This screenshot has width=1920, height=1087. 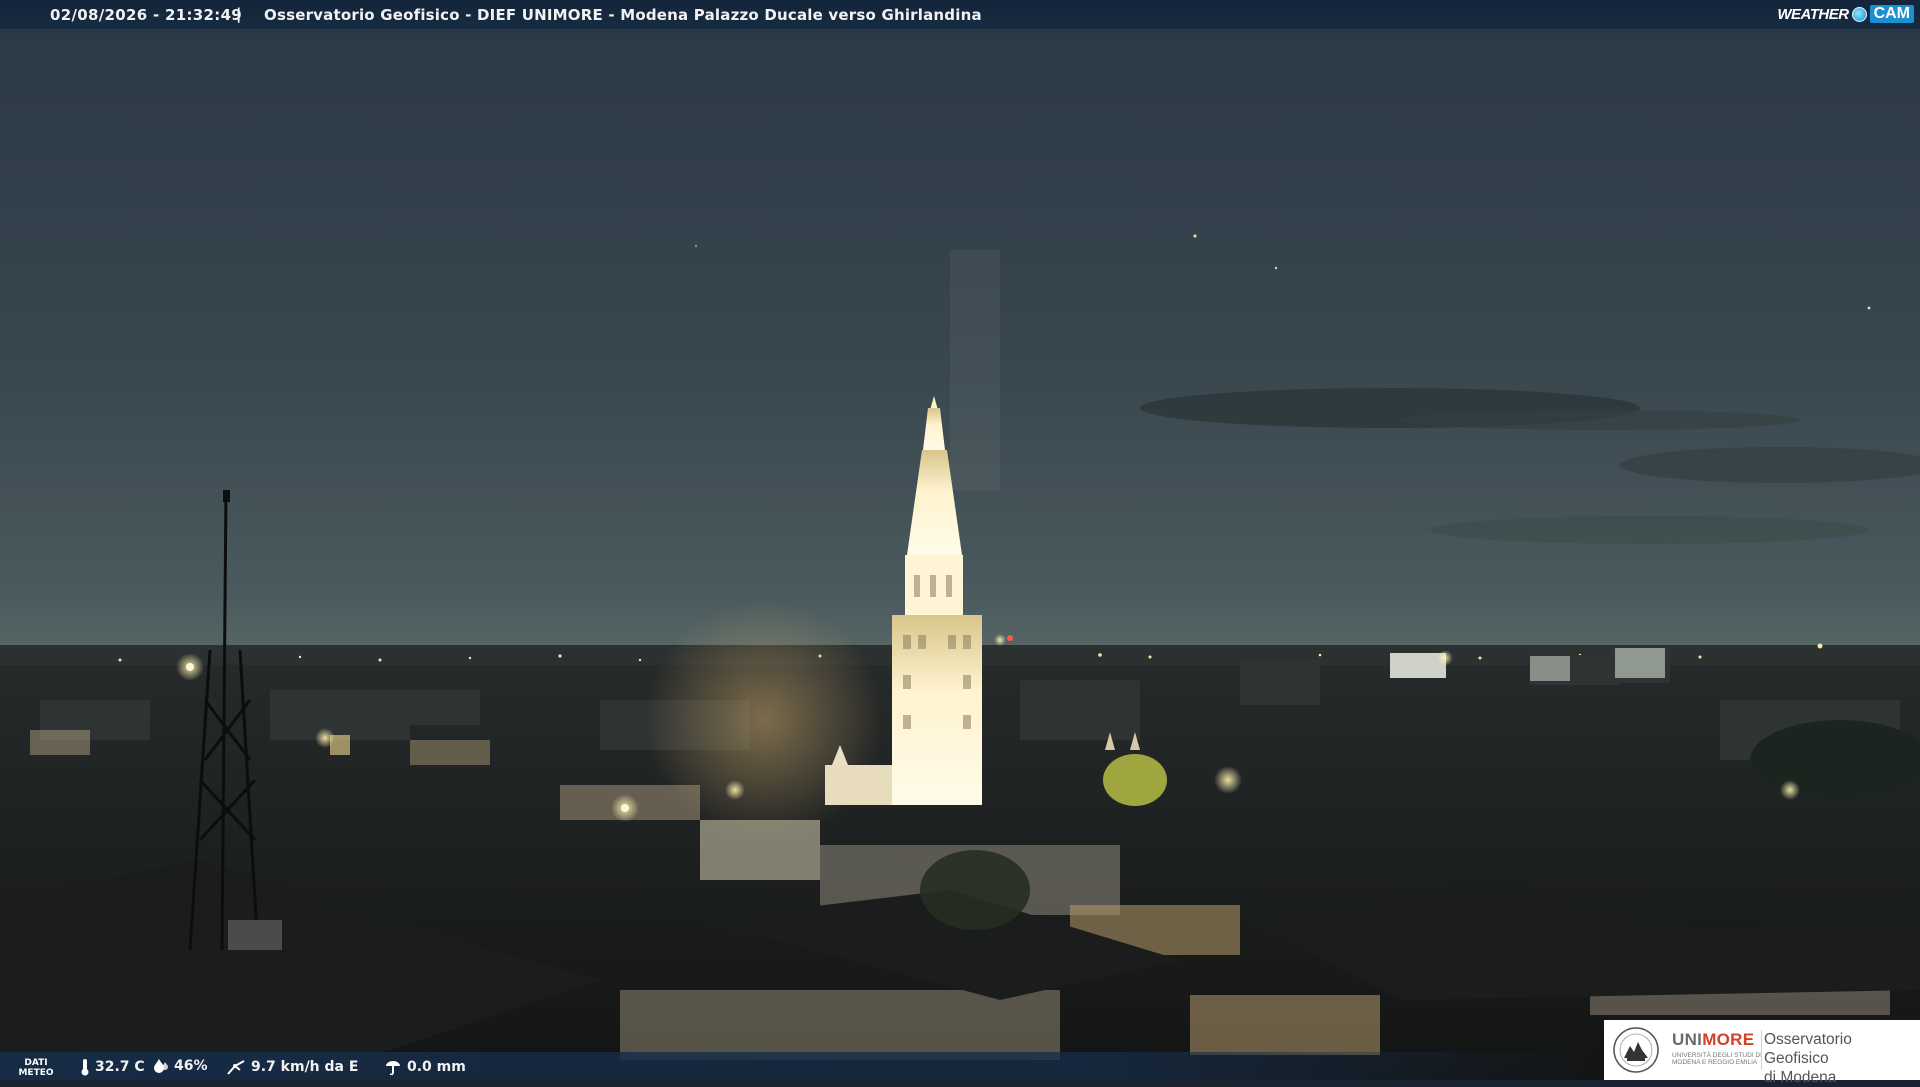 What do you see at coordinates (1808, 1049) in the screenshot?
I see `observatory-line1: Osservatorio Geofisico` at bounding box center [1808, 1049].